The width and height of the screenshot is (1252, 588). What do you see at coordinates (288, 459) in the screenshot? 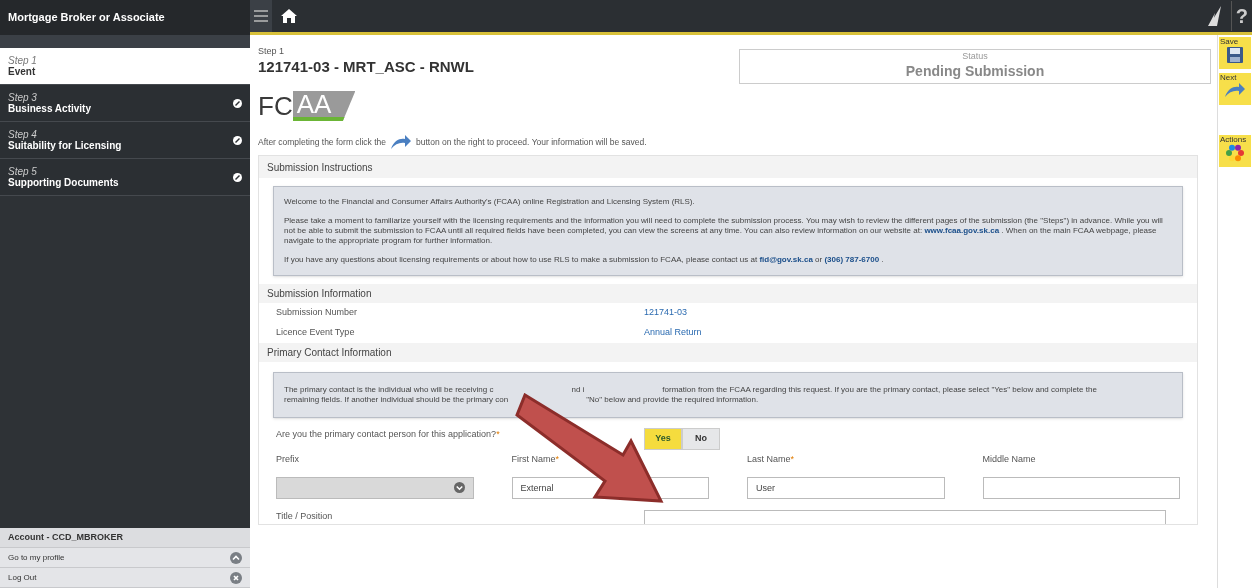
I see `field-label: Prefix` at bounding box center [288, 459].